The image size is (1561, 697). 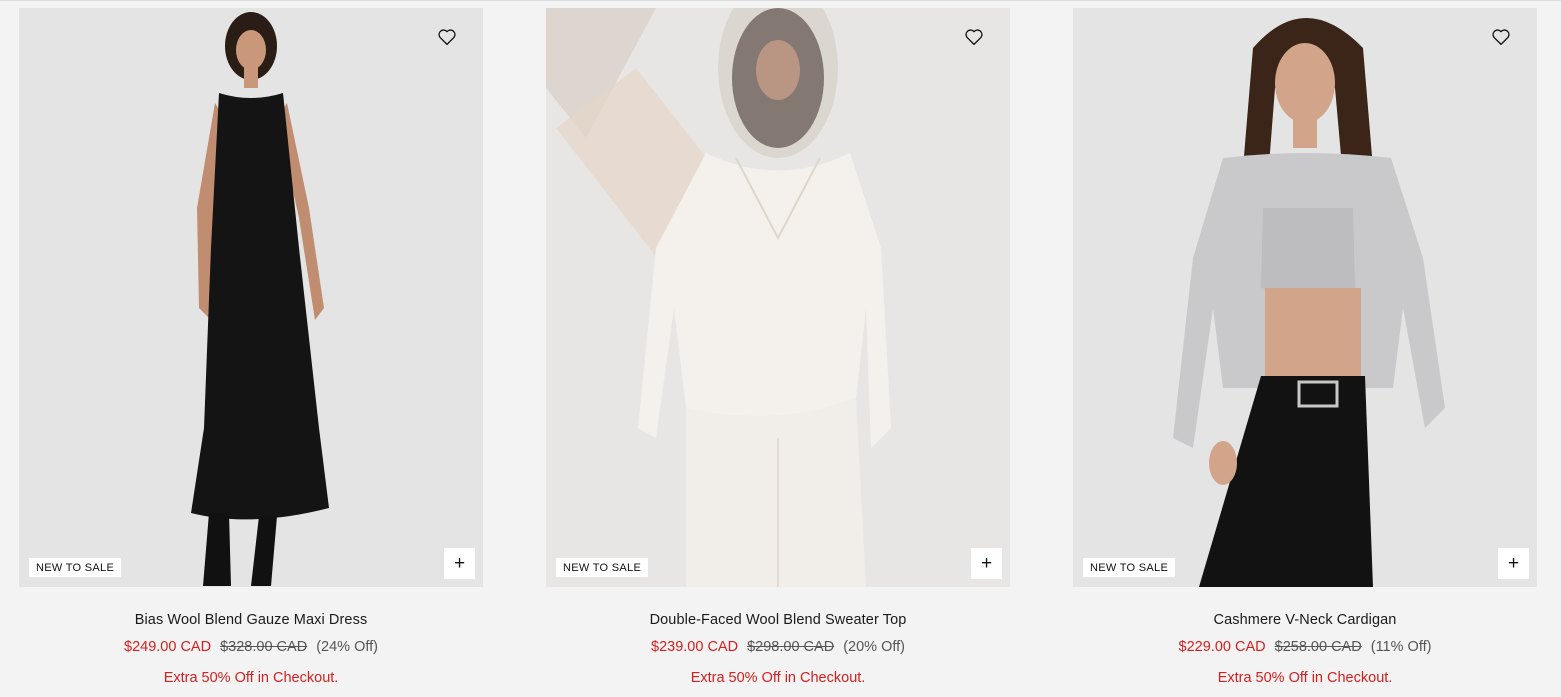 I want to click on price-row: $249.00 CAD $328.00 CAD (24% Off), so click(x=251, y=647).